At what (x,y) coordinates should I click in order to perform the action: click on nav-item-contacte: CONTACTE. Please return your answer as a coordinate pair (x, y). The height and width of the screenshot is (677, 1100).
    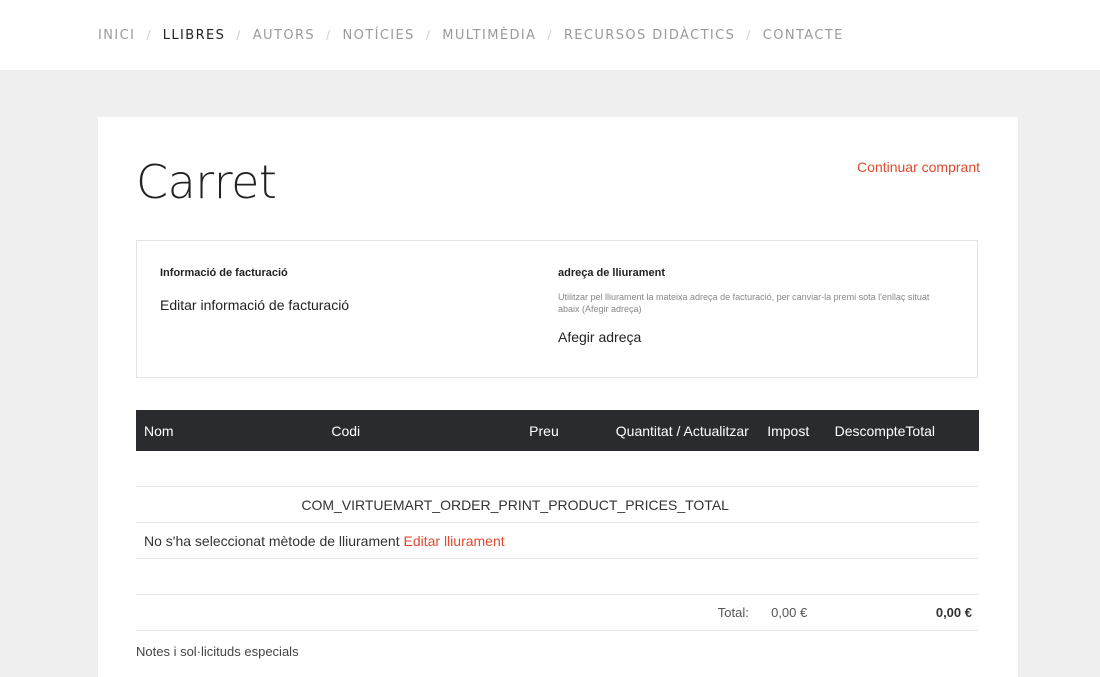
    Looking at the image, I should click on (803, 35).